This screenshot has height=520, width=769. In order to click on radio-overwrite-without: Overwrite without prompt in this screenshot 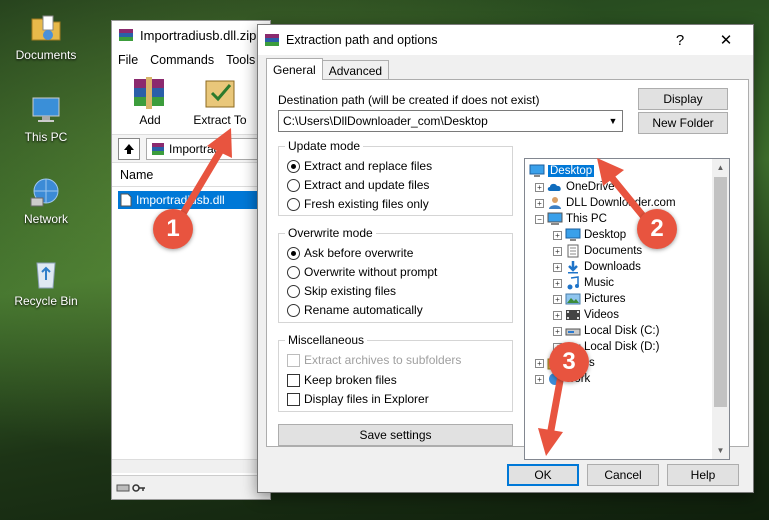, I will do `click(362, 272)`.